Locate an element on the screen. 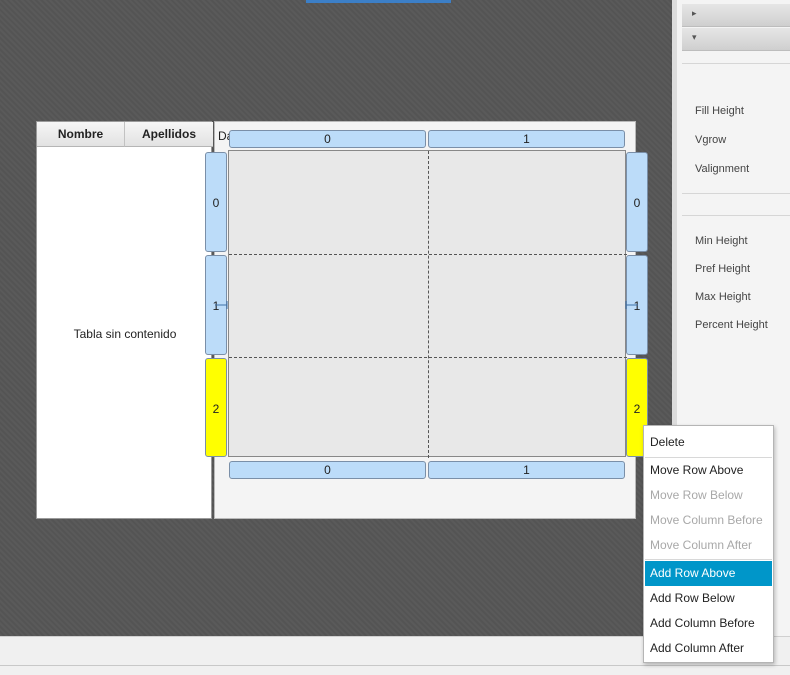  column-handle-0-top: 0 is located at coordinates (327, 139).